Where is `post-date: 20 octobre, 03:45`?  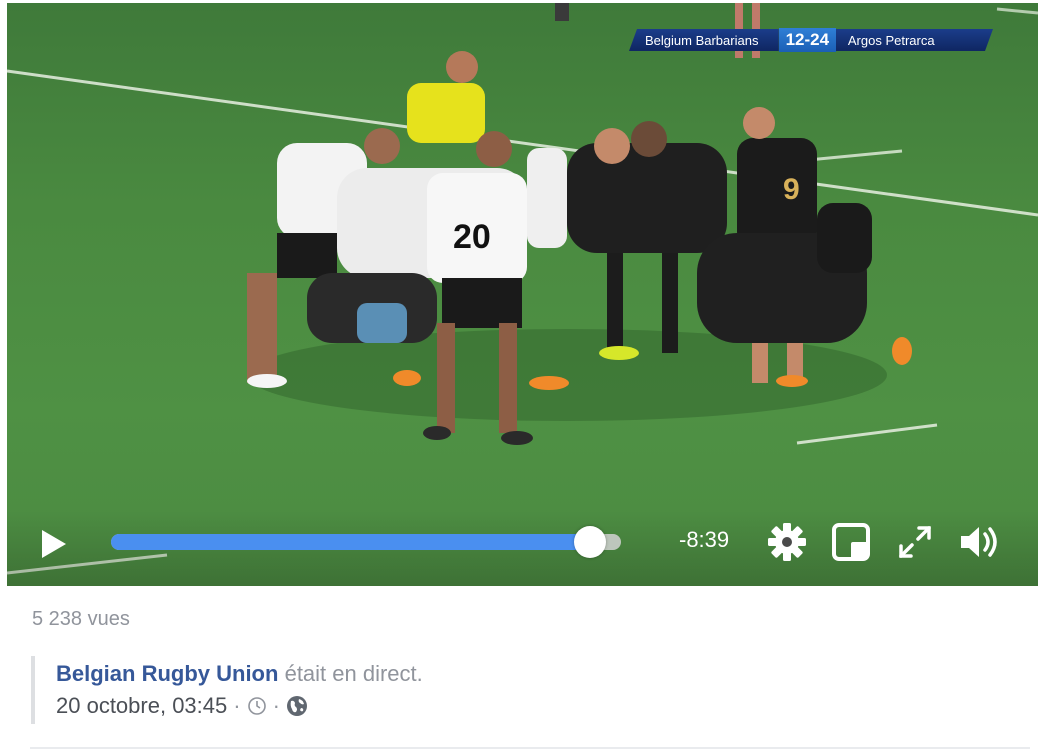
post-date: 20 octobre, 03:45 is located at coordinates (141, 706).